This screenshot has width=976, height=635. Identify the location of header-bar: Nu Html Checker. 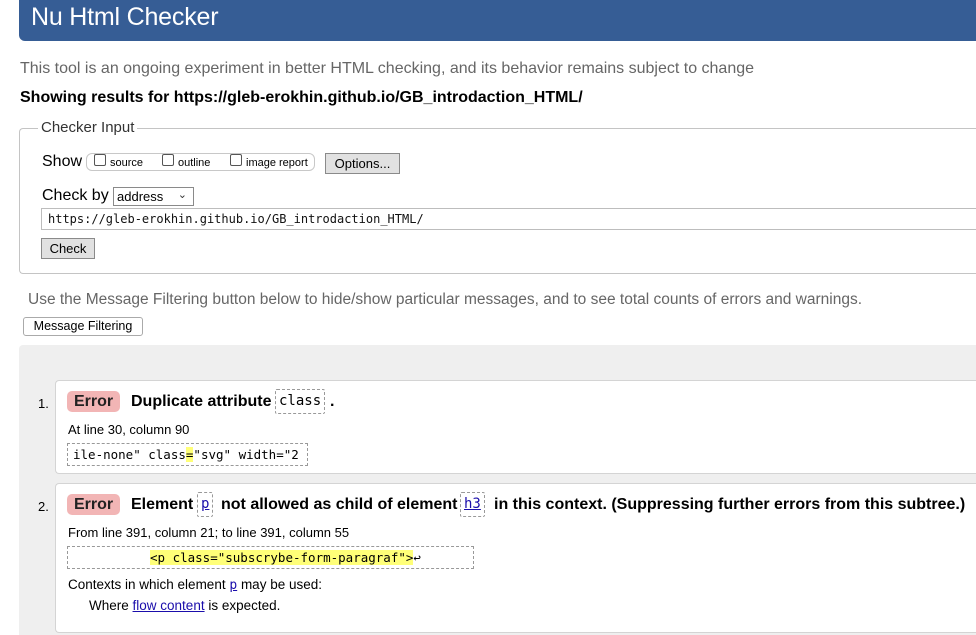
(497, 20).